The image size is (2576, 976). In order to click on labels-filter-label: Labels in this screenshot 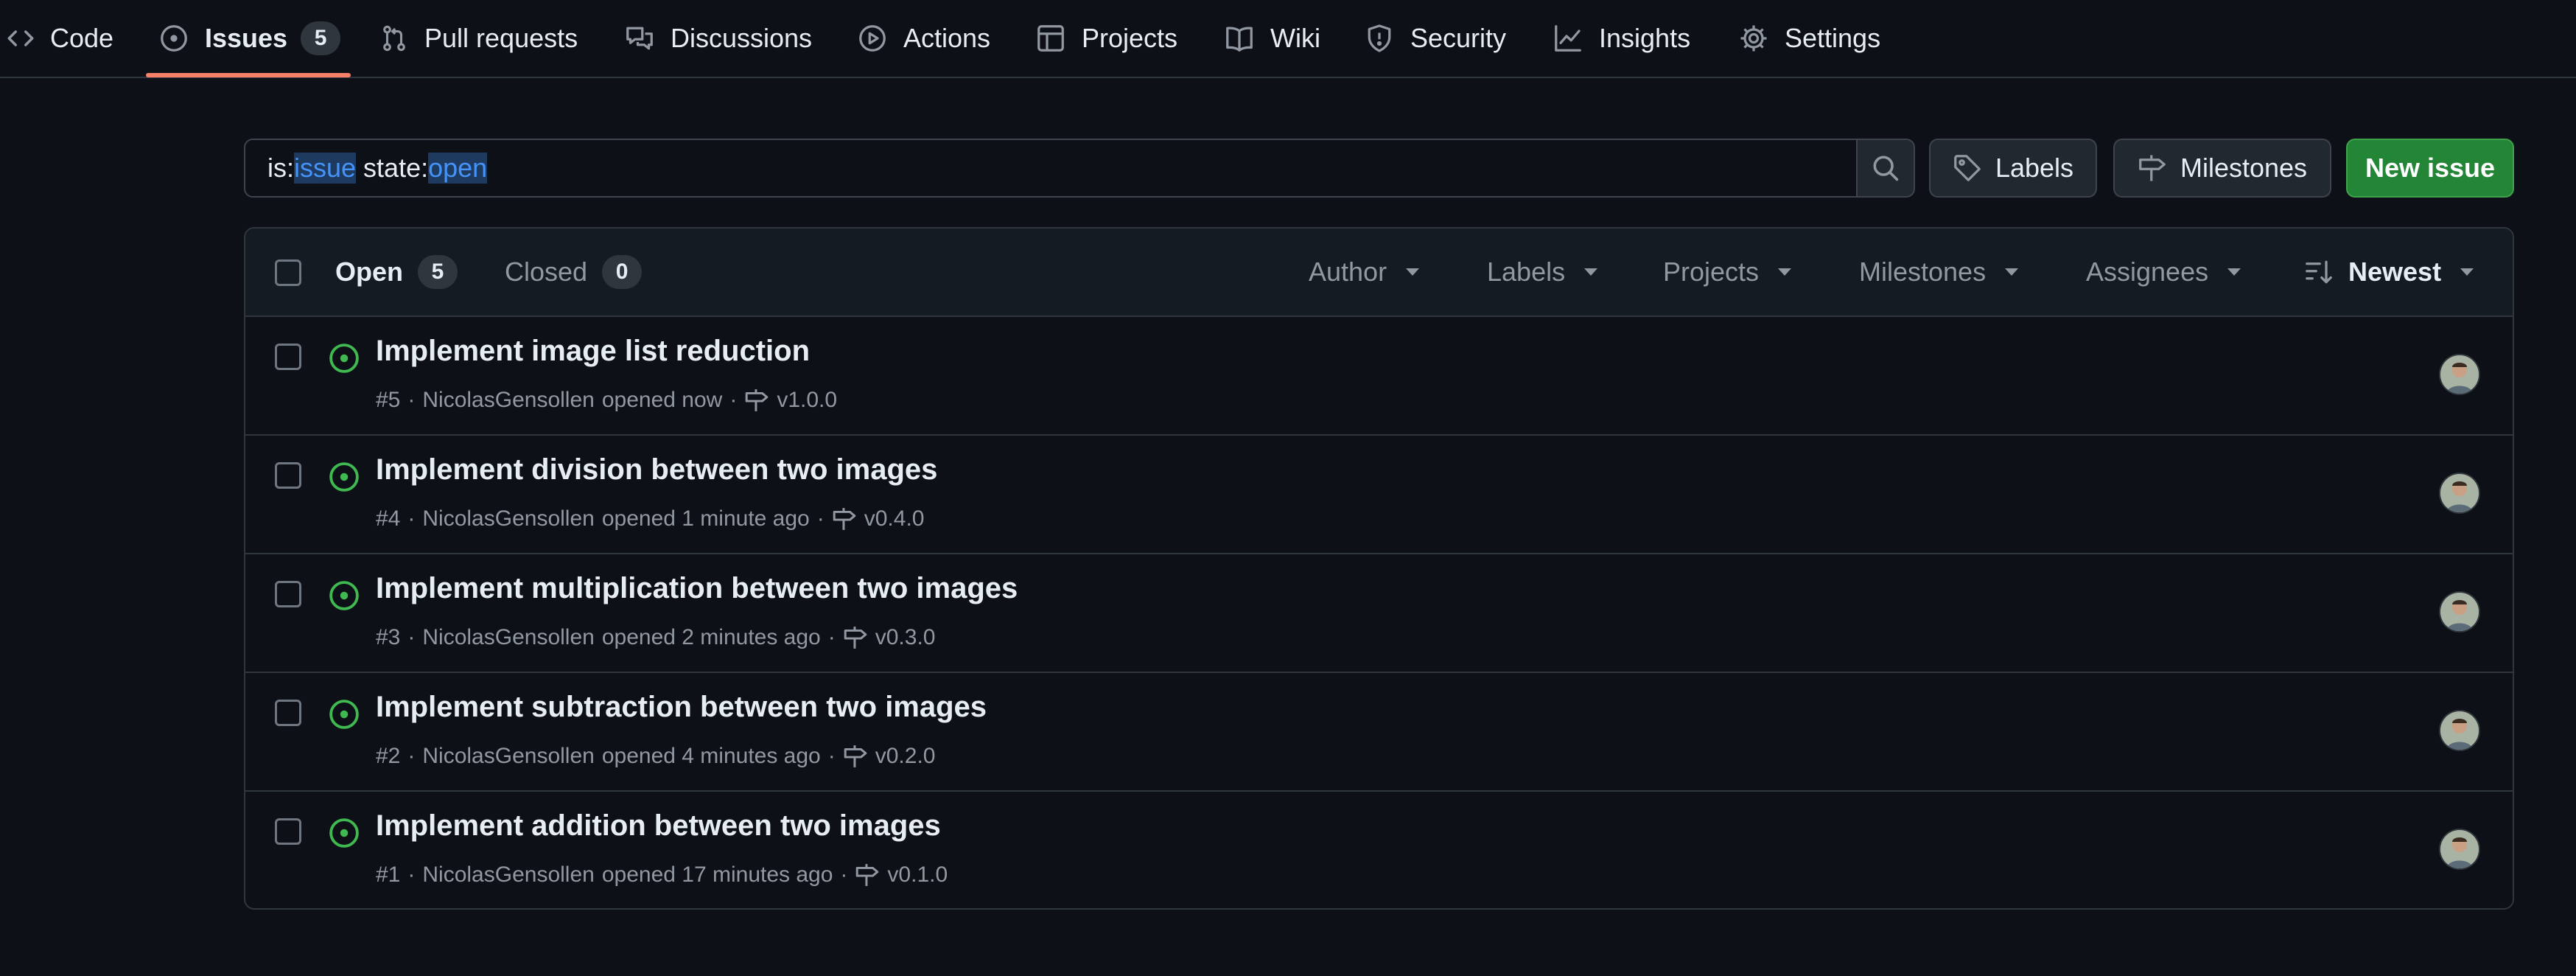, I will do `click(1526, 272)`.